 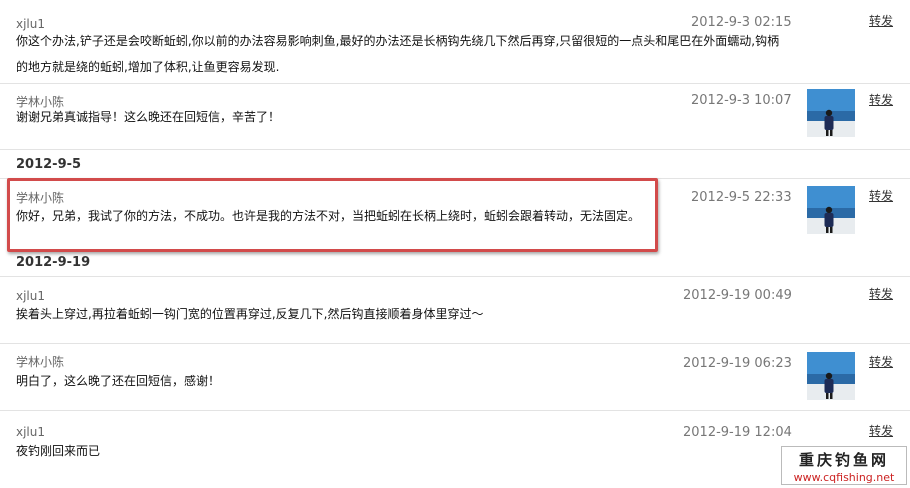 I want to click on message-text: 夜钓刚回来而已, so click(x=411, y=451).